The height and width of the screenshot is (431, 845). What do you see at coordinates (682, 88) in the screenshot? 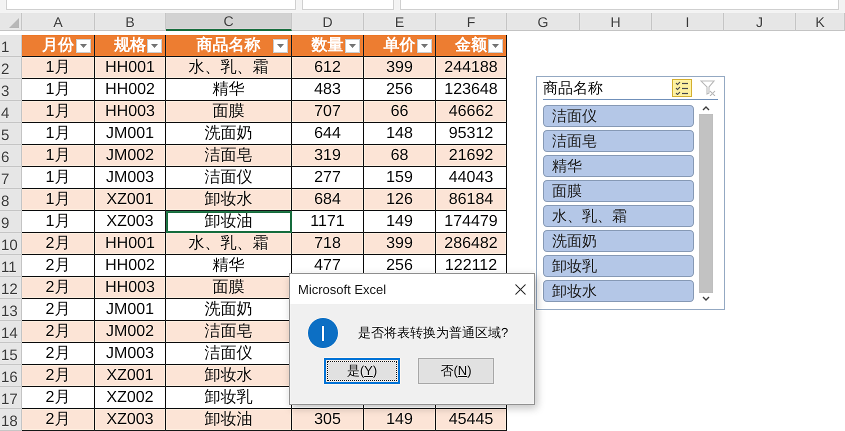
I see `multi-select-button` at bounding box center [682, 88].